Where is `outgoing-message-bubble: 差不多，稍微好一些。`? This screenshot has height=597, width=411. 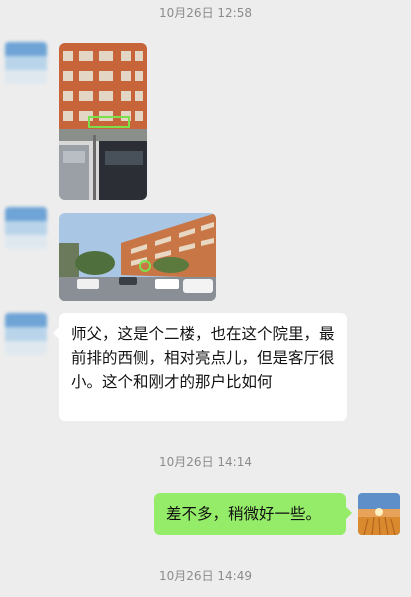
outgoing-message-bubble: 差不多，稍微好一些。 is located at coordinates (253, 514).